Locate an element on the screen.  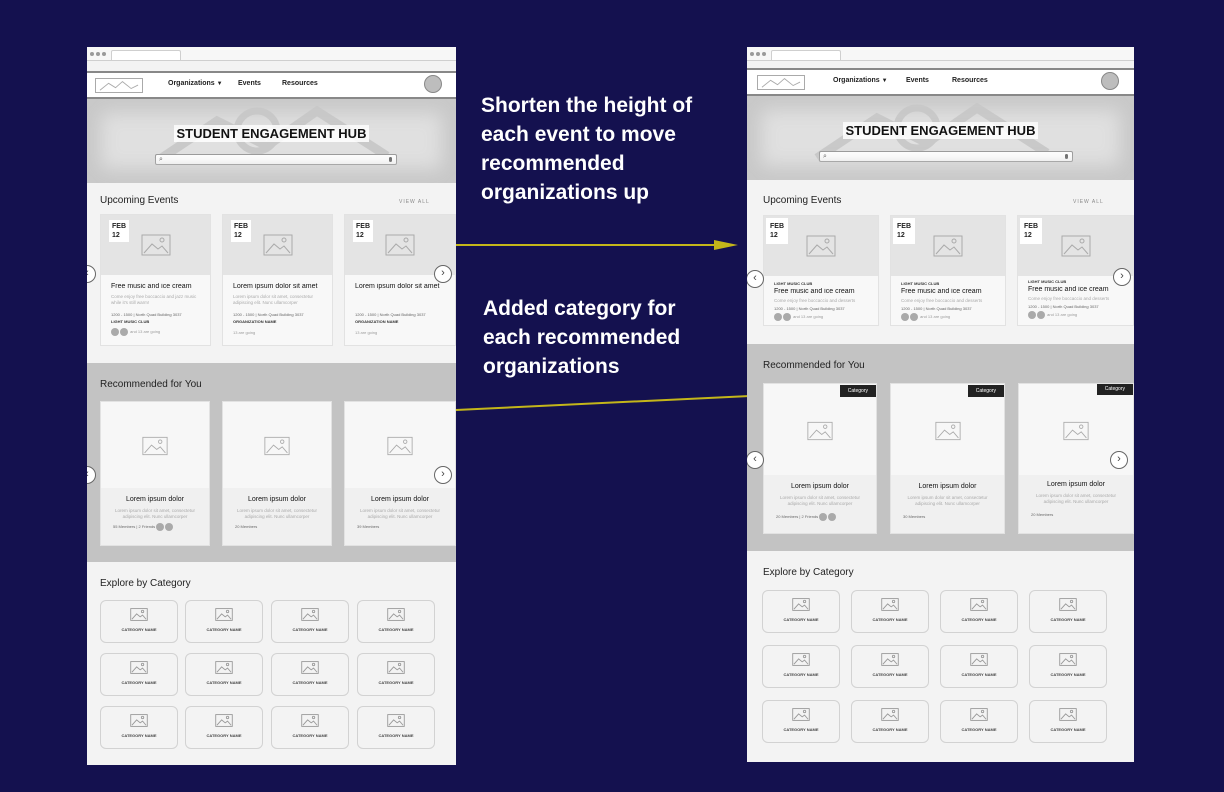
section-title-explore: Explore by Category is located at coordinates (808, 572).